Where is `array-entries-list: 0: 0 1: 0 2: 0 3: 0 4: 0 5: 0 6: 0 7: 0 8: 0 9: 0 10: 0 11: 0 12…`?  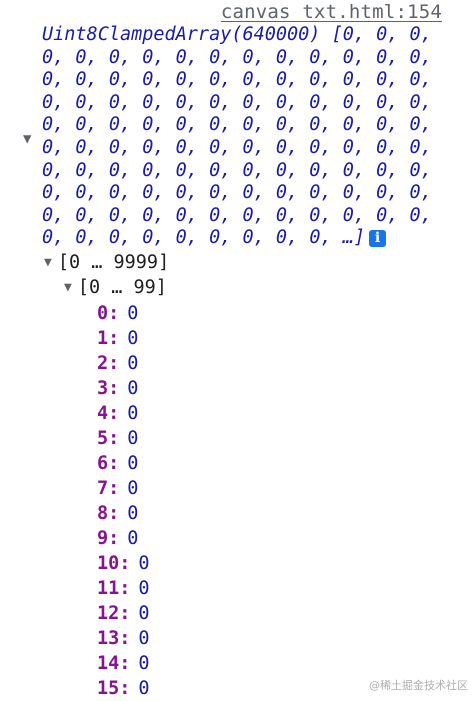 array-entries-list: 0: 0 1: 0 2: 0 3: 0 4: 0 5: 0 6: 0 7: 0 8: 0 9: 0 10: 0 11: 0 12… is located at coordinates (123, 501).